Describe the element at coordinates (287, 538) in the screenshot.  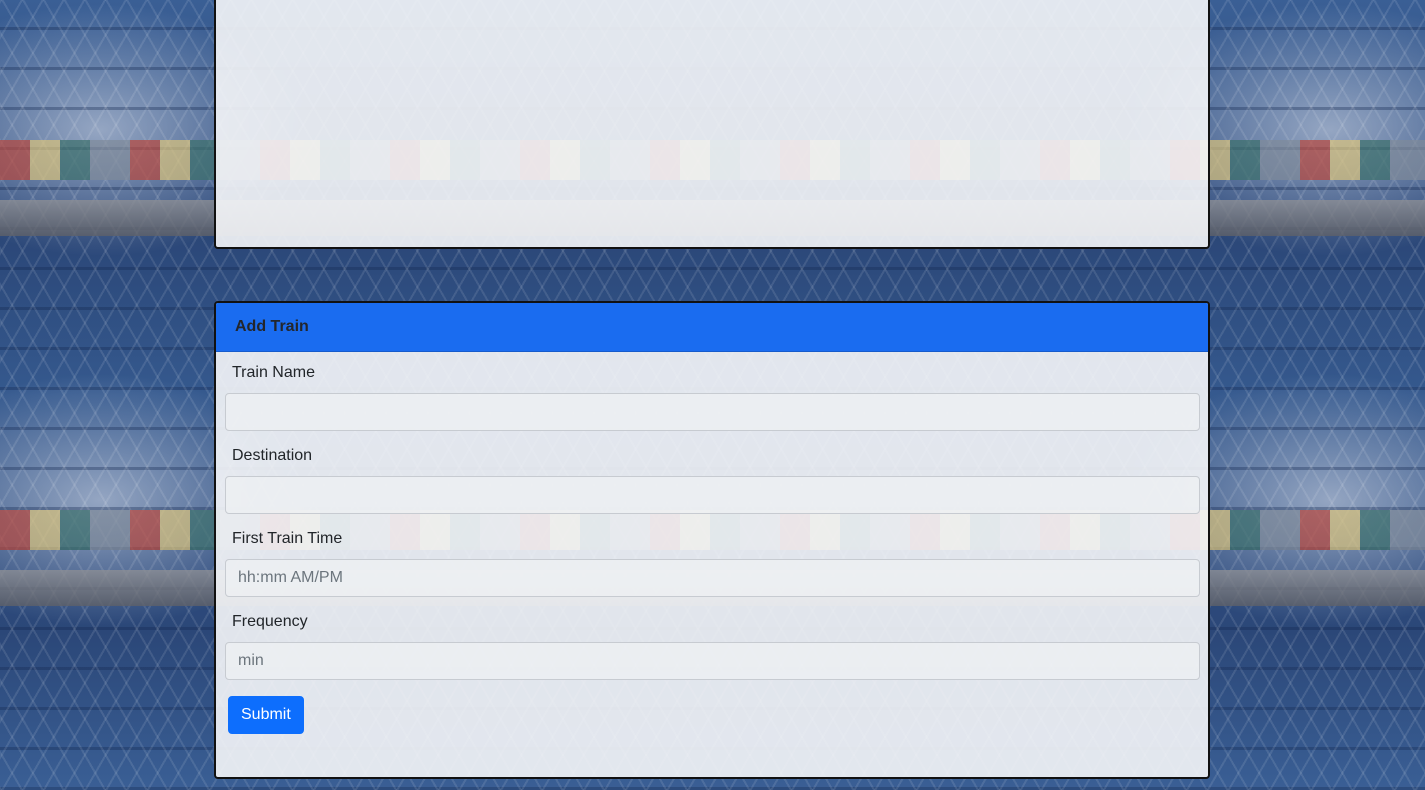
I see `first-train-time-label: First Train Time` at that location.